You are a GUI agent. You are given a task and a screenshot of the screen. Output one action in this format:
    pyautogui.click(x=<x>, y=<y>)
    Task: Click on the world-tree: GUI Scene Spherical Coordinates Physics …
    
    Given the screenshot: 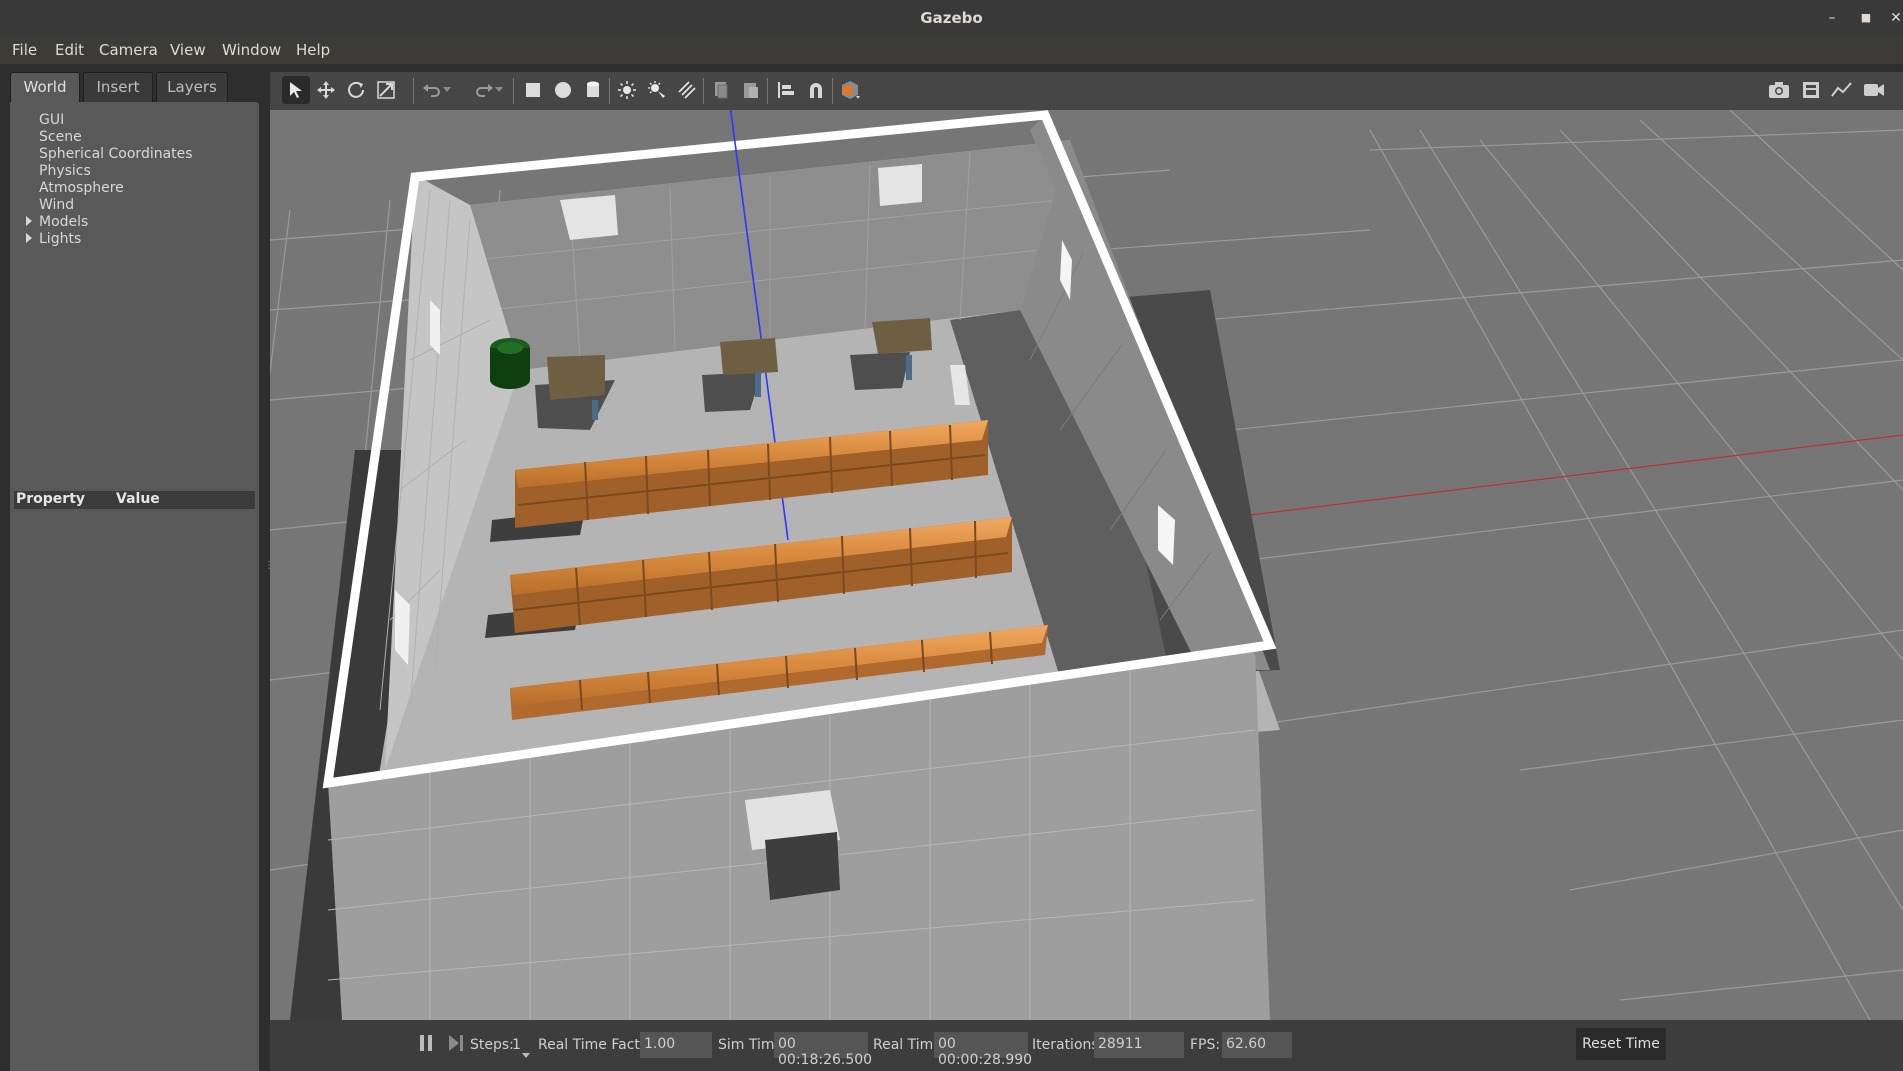 What is the action you would take?
    pyautogui.click(x=134, y=292)
    